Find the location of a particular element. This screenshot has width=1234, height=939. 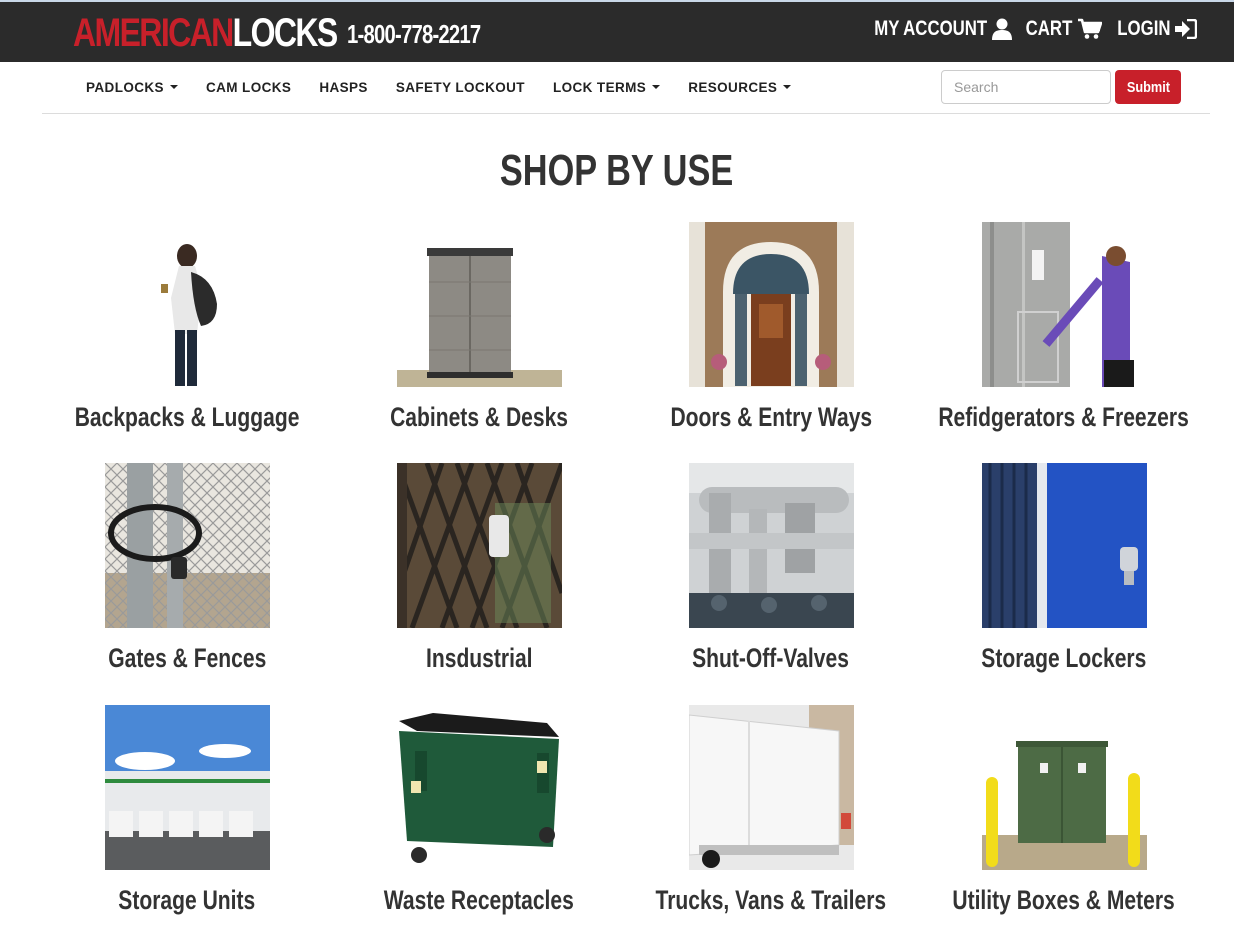

tile-caption: Shut-Off-Valves is located at coordinates (771, 658).